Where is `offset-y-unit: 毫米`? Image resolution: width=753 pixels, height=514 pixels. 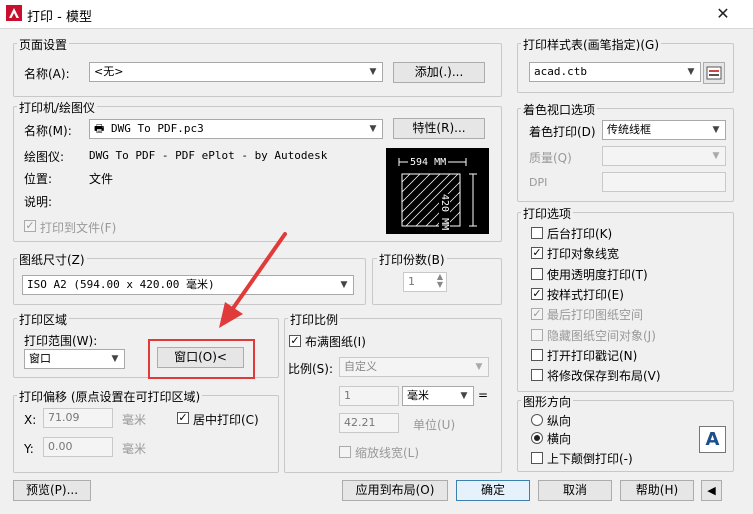 offset-y-unit: 毫米 is located at coordinates (134, 449).